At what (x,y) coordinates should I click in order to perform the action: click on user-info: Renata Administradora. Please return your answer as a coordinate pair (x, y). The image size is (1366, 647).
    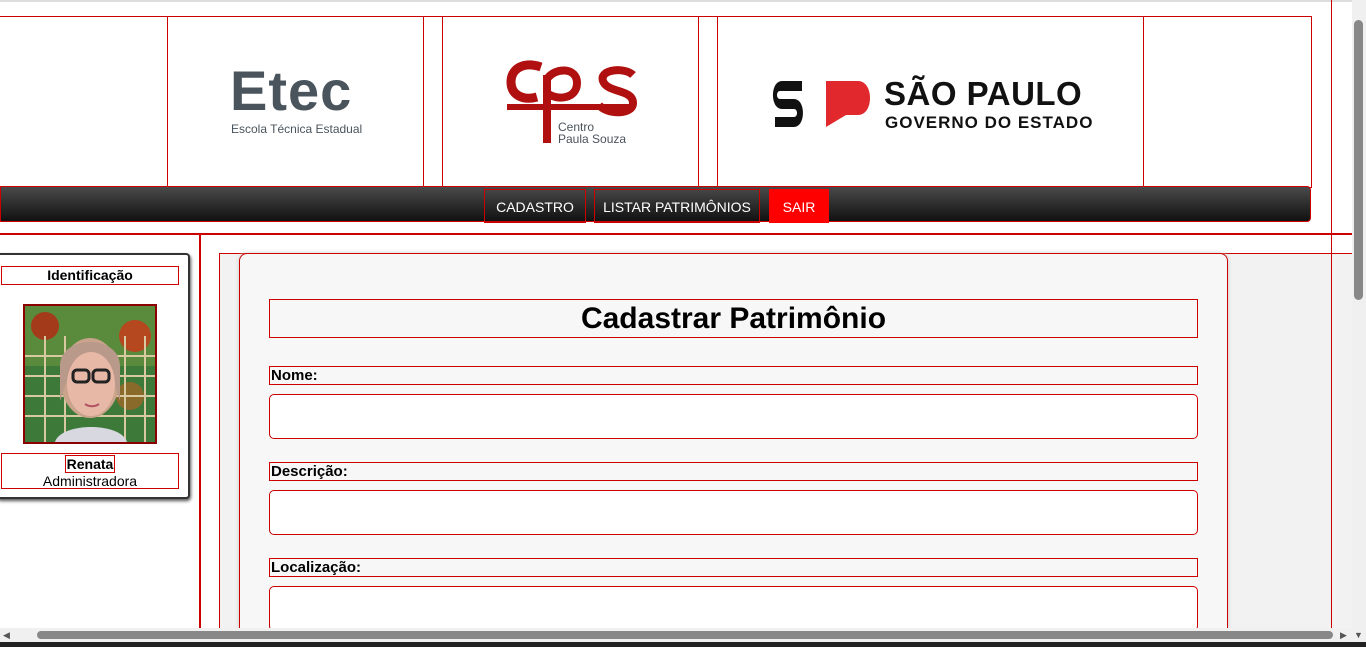
    Looking at the image, I should click on (90, 471).